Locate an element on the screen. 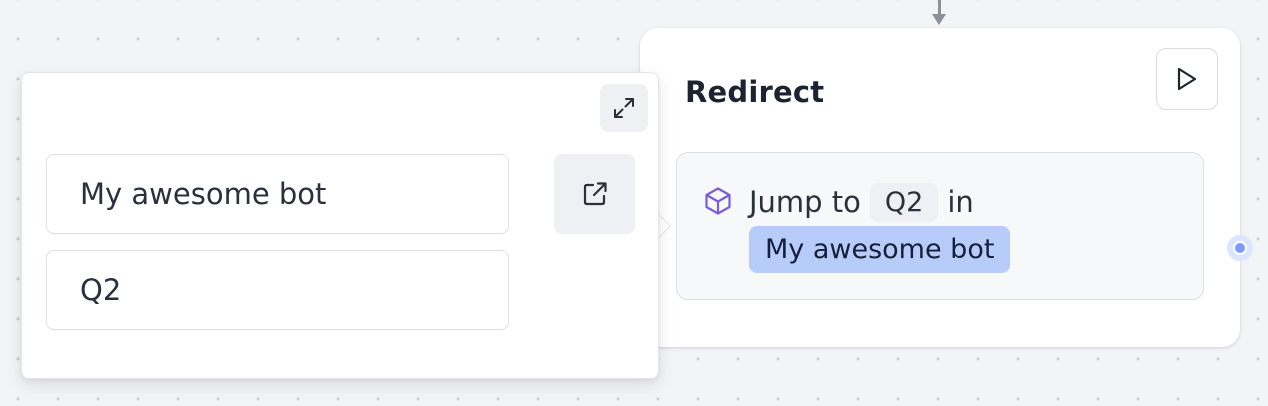  run-block-button is located at coordinates (1187, 79).